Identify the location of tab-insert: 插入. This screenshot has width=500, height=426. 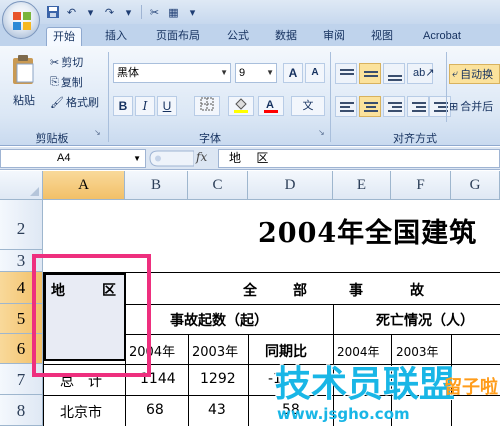
(116, 36).